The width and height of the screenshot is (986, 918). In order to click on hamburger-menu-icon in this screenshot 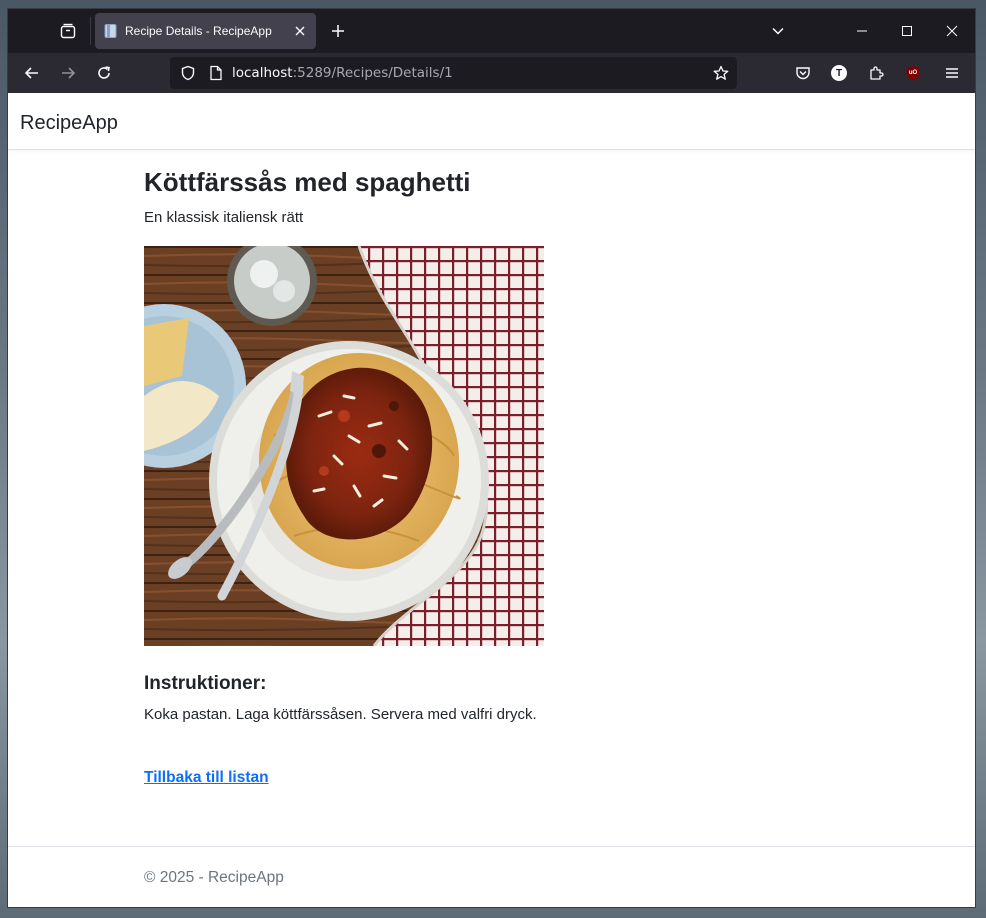, I will do `click(952, 73)`.